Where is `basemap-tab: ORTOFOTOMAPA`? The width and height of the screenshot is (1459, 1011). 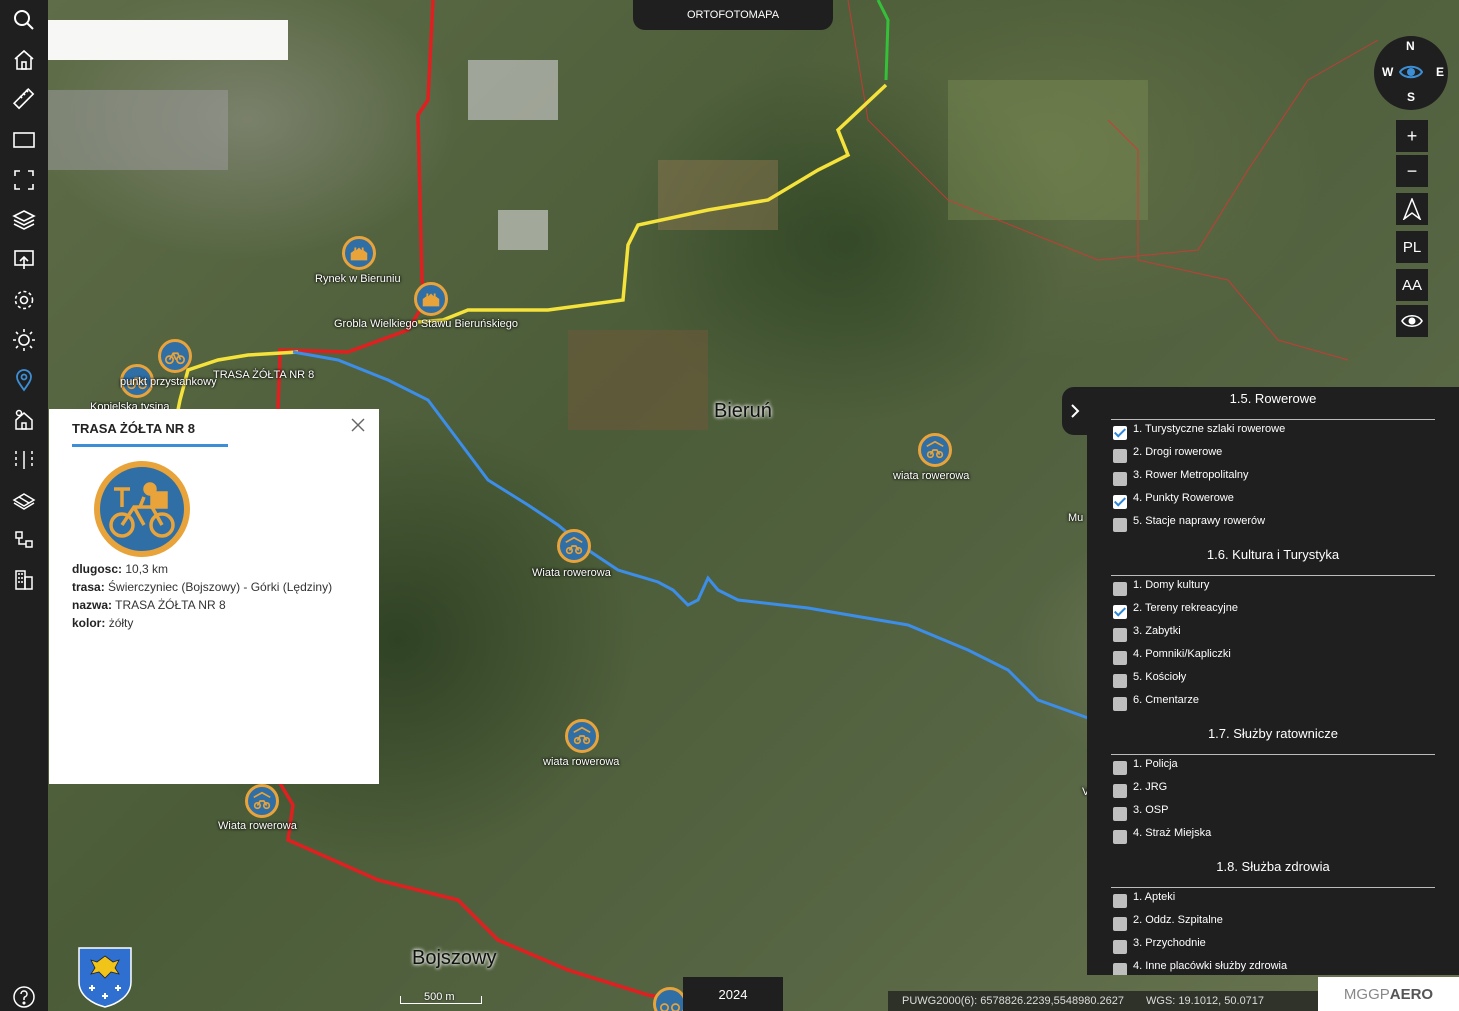
basemap-tab: ORTOFOTOMAPA is located at coordinates (733, 15).